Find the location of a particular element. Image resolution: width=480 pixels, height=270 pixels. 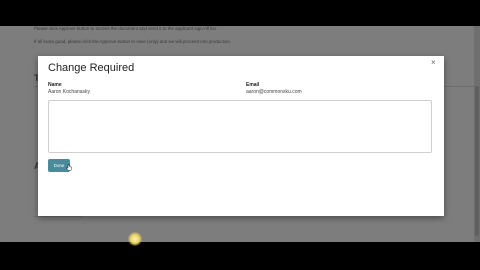

email-value: aaron@commonsku.com is located at coordinates (274, 92).